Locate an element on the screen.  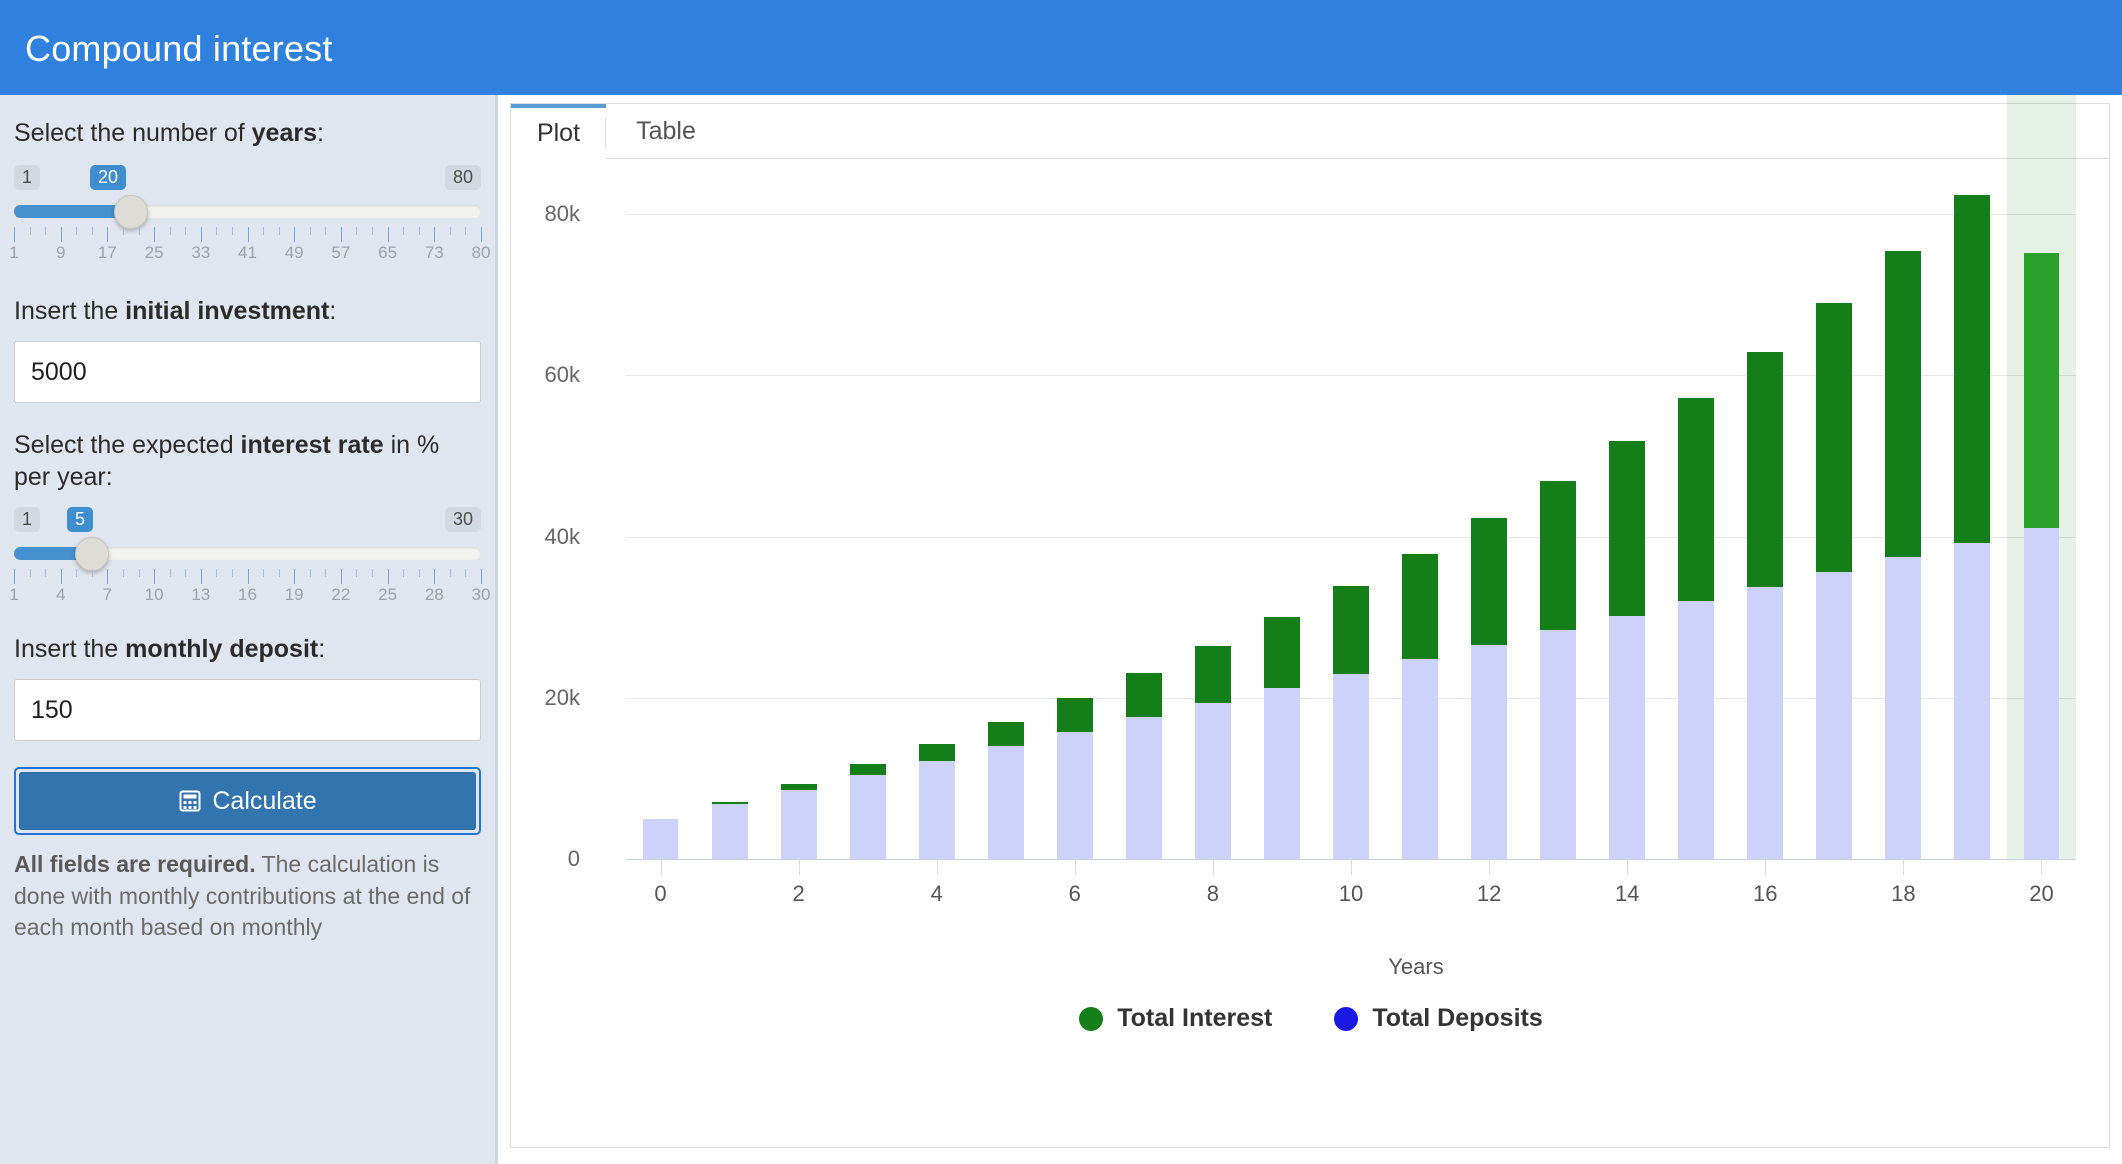
x-axis-tick-label: 6 is located at coordinates (1074, 893).